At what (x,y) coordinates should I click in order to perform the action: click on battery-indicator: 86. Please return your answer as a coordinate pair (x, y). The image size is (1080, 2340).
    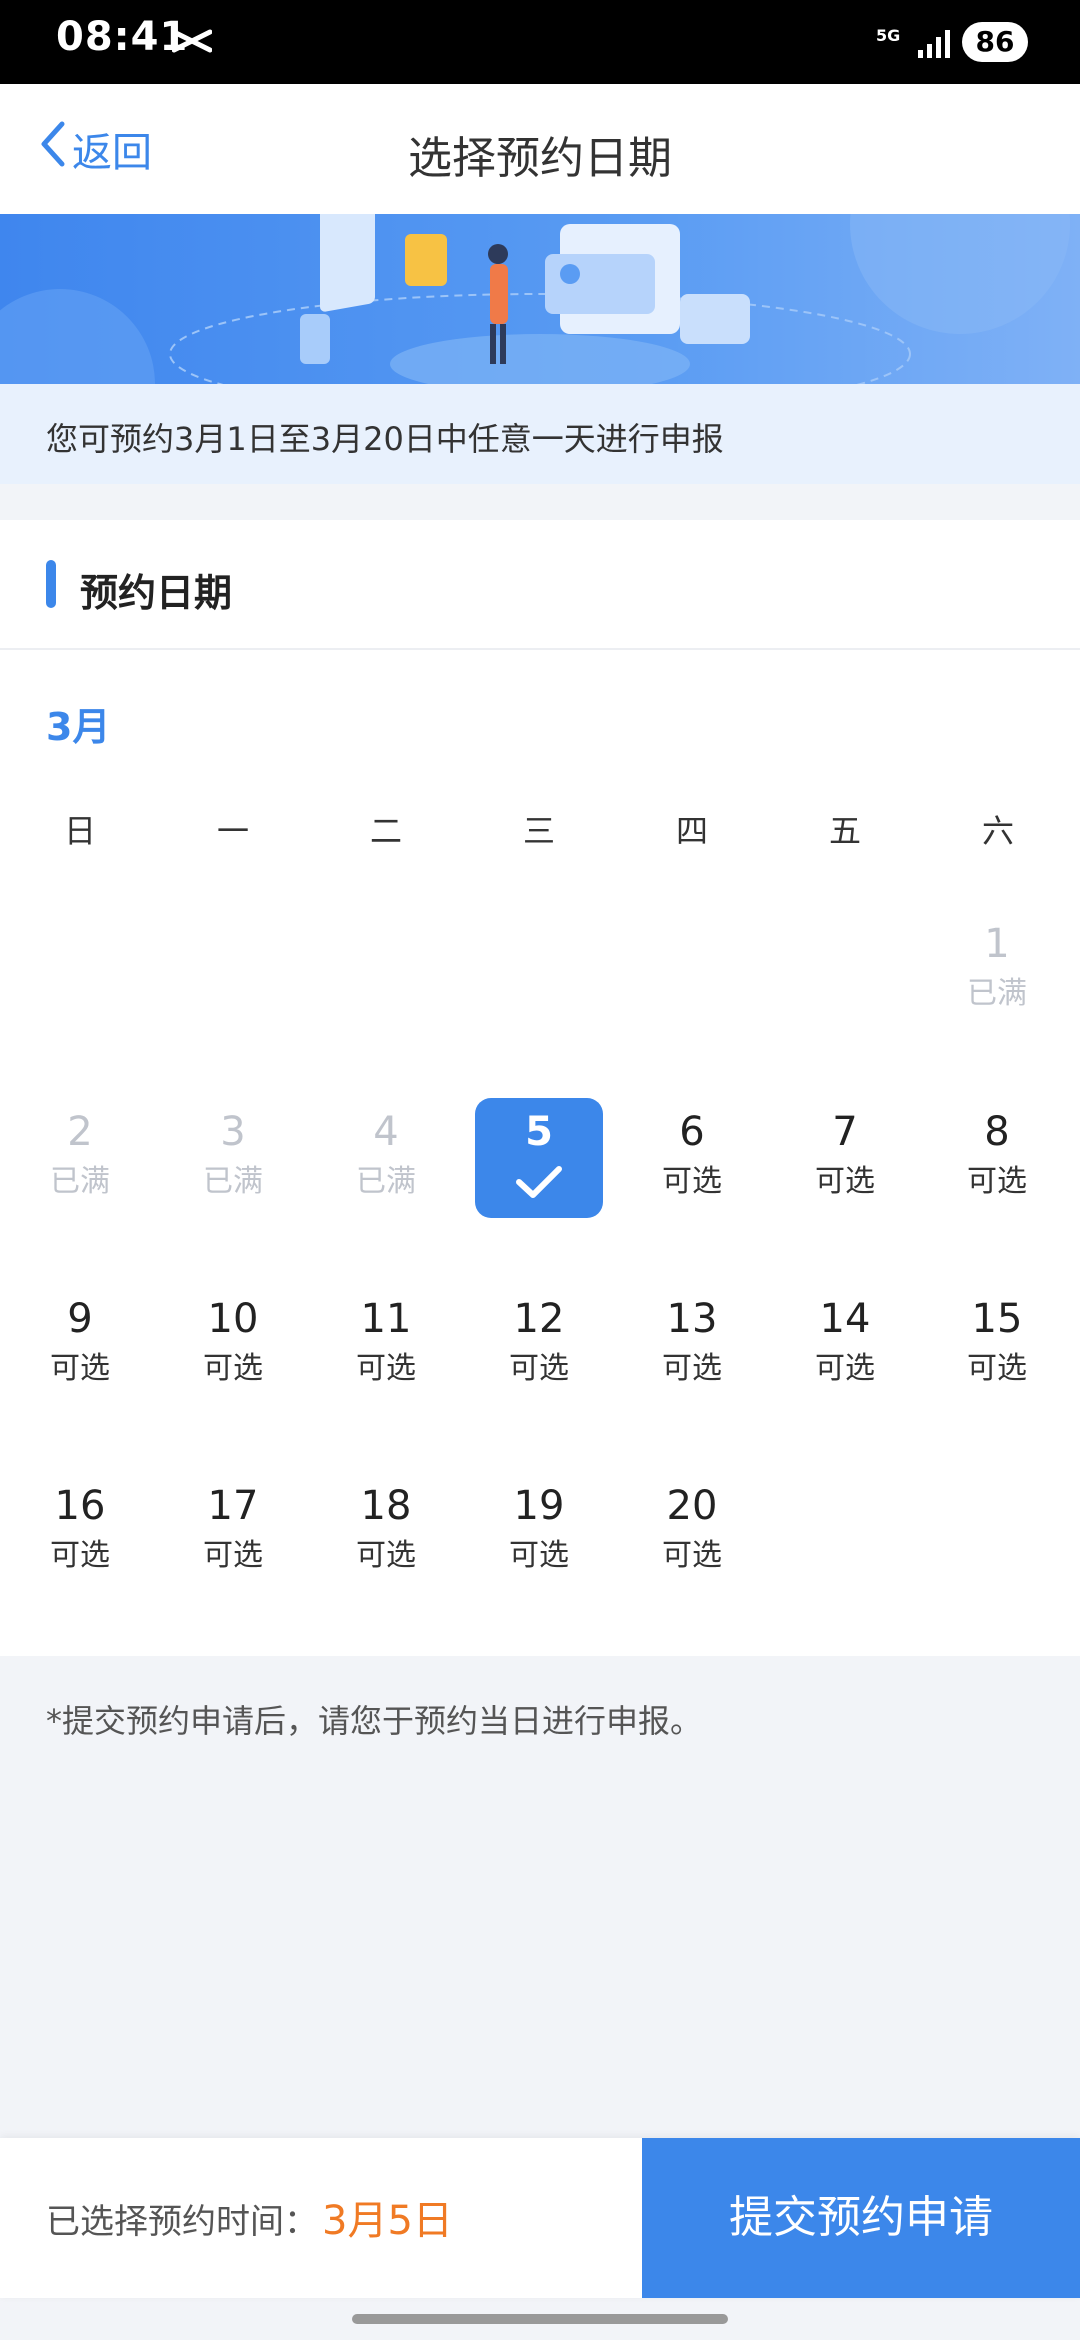
    Looking at the image, I should click on (995, 42).